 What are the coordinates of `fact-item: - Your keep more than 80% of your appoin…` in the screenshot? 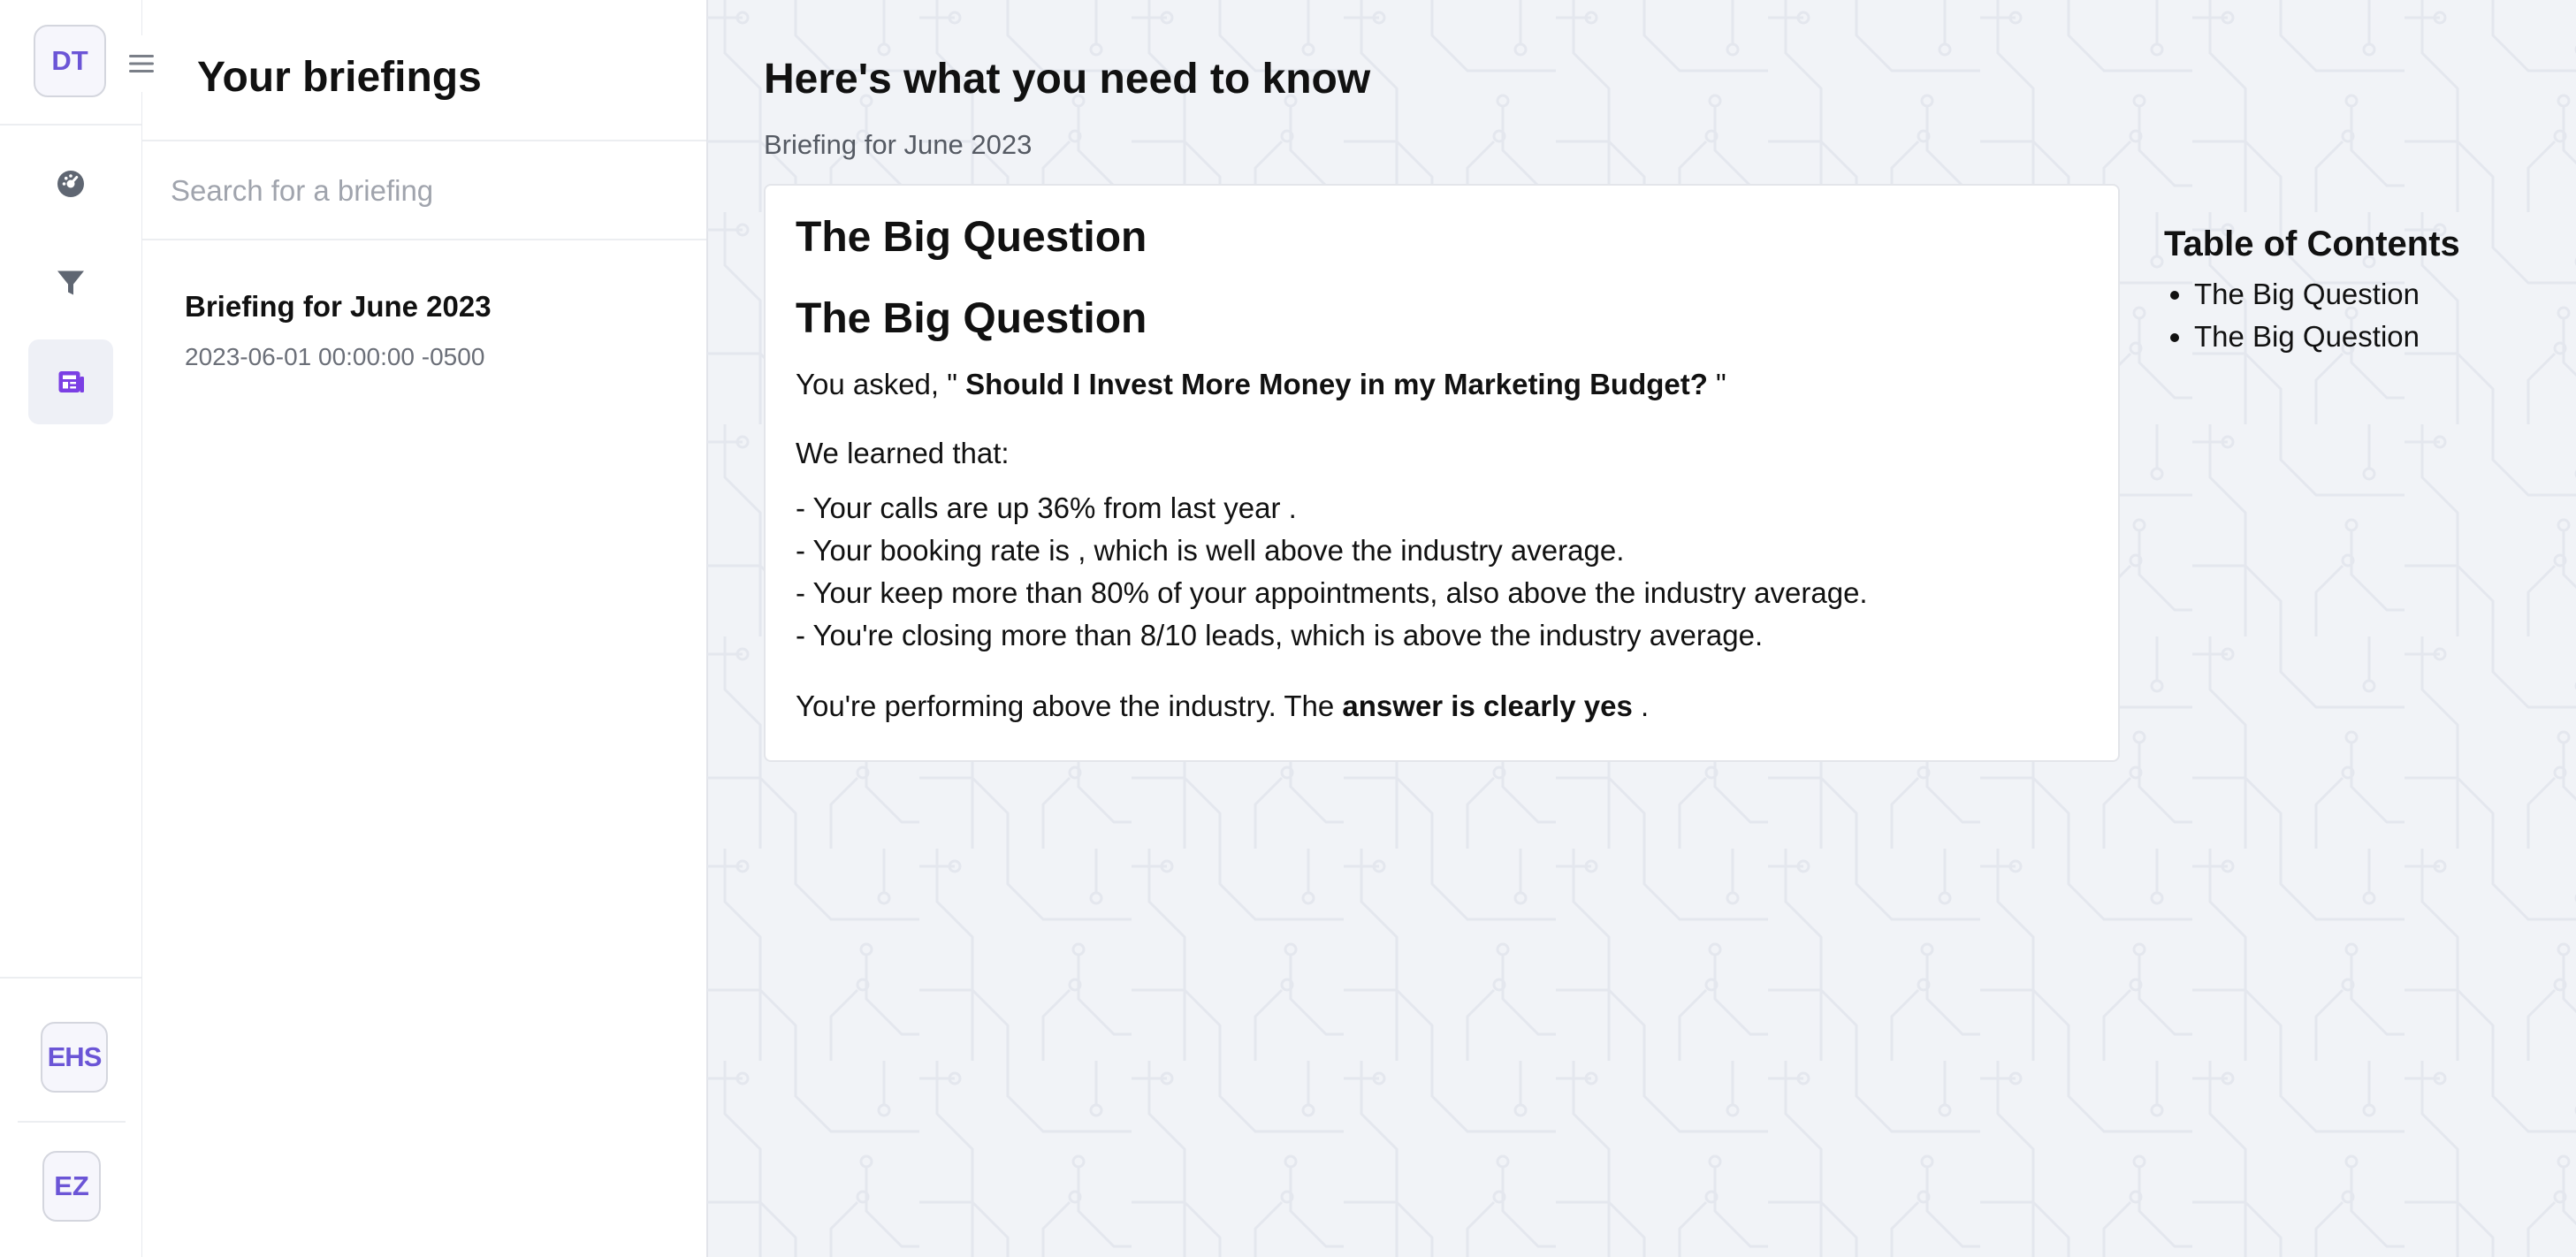 It's located at (1332, 593).